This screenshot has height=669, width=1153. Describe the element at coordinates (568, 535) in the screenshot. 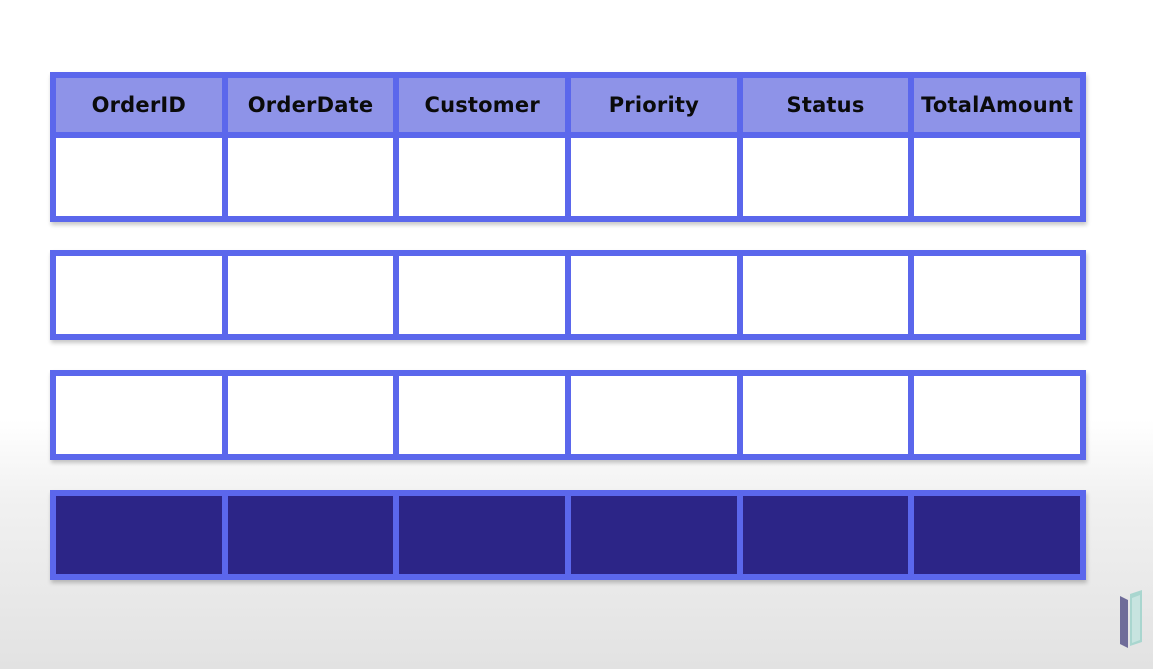

I see `filled-record-row` at that location.